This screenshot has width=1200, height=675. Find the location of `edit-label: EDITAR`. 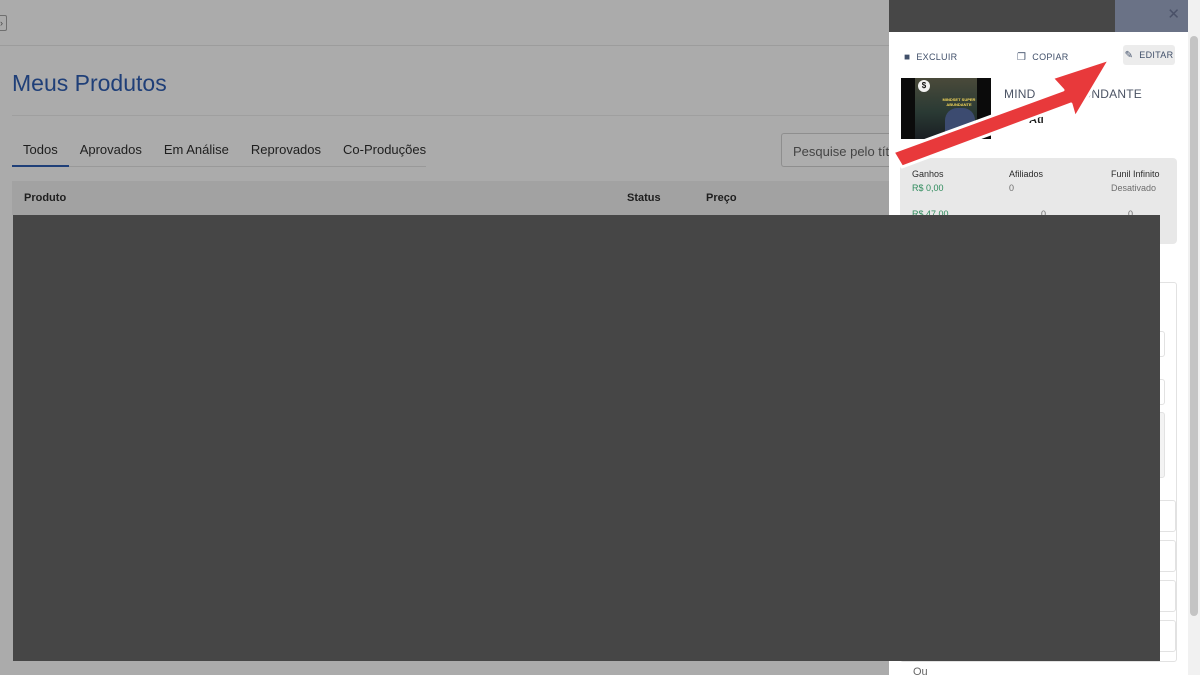

edit-label: EDITAR is located at coordinates (1156, 55).